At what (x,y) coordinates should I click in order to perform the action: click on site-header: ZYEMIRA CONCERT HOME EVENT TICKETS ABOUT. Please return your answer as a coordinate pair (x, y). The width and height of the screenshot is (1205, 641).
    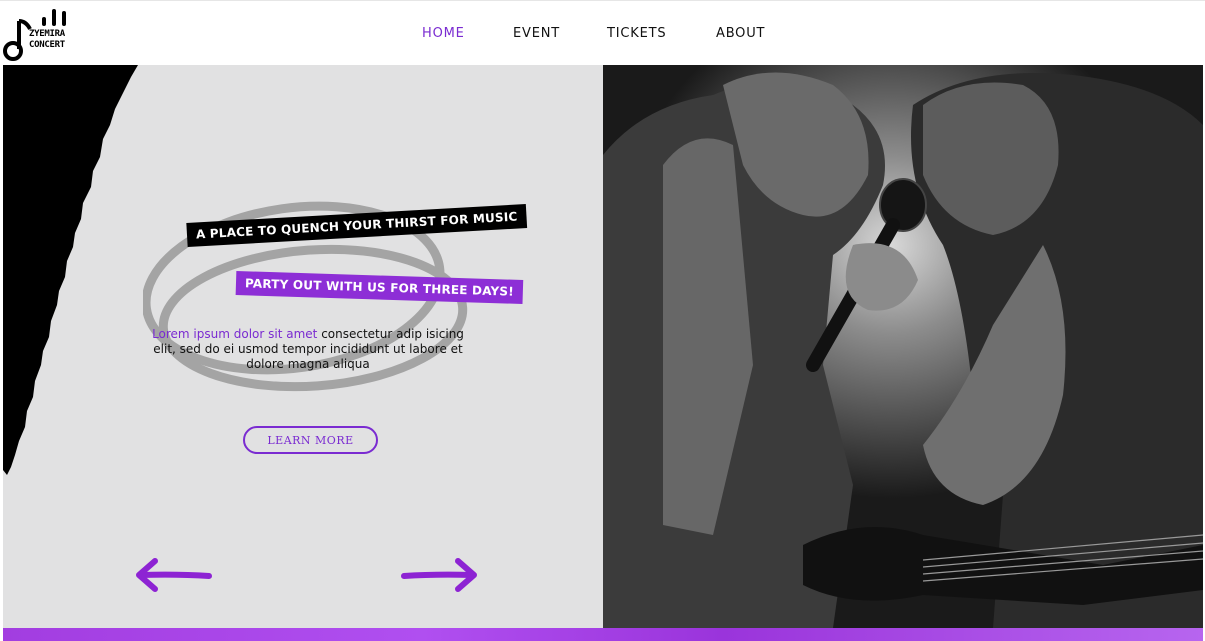
    Looking at the image, I should click on (602, 32).